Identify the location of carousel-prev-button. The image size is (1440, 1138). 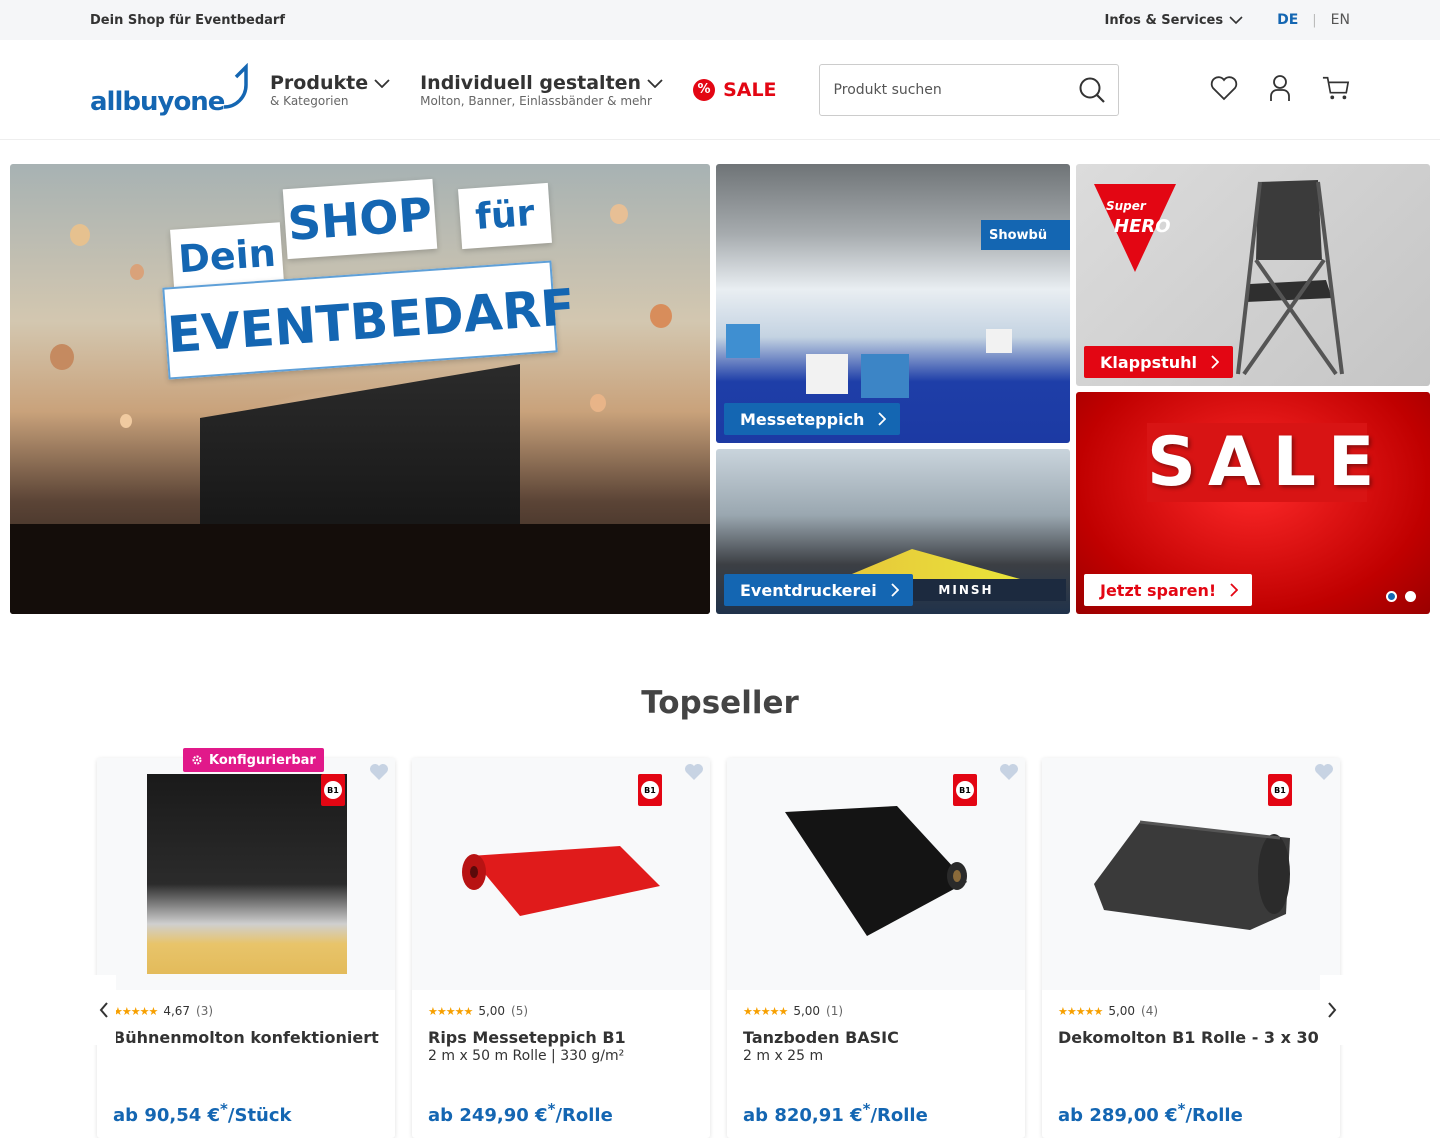
(104, 1010).